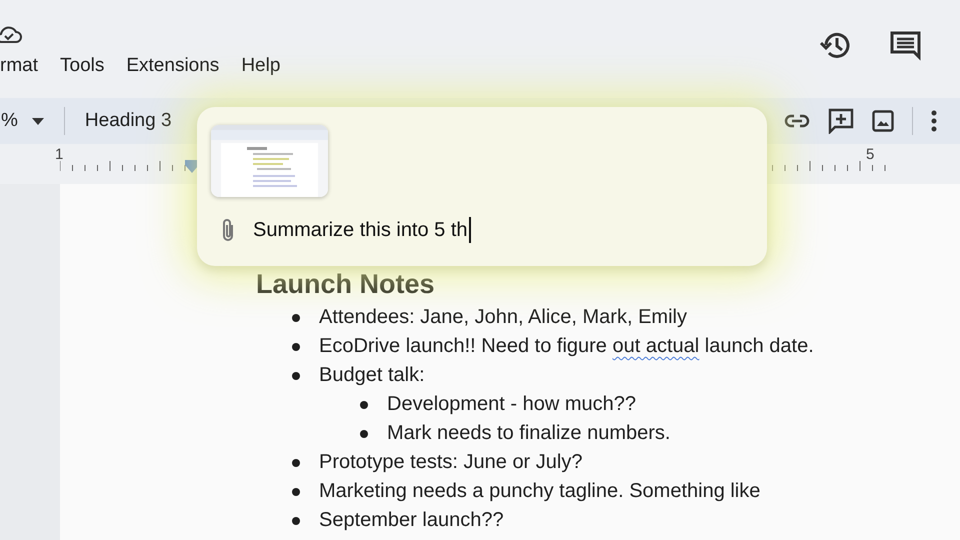  I want to click on indent-marker-icon, so click(192, 167).